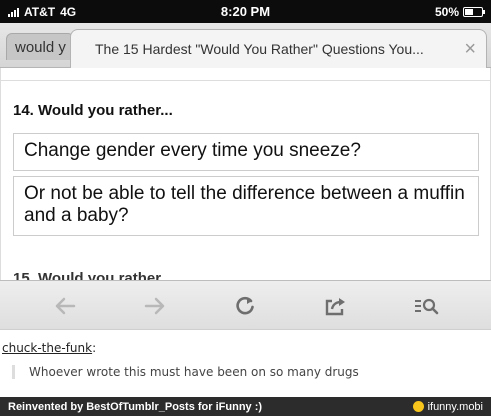 The height and width of the screenshot is (416, 491). I want to click on forward-arrow-icon, so click(155, 306).